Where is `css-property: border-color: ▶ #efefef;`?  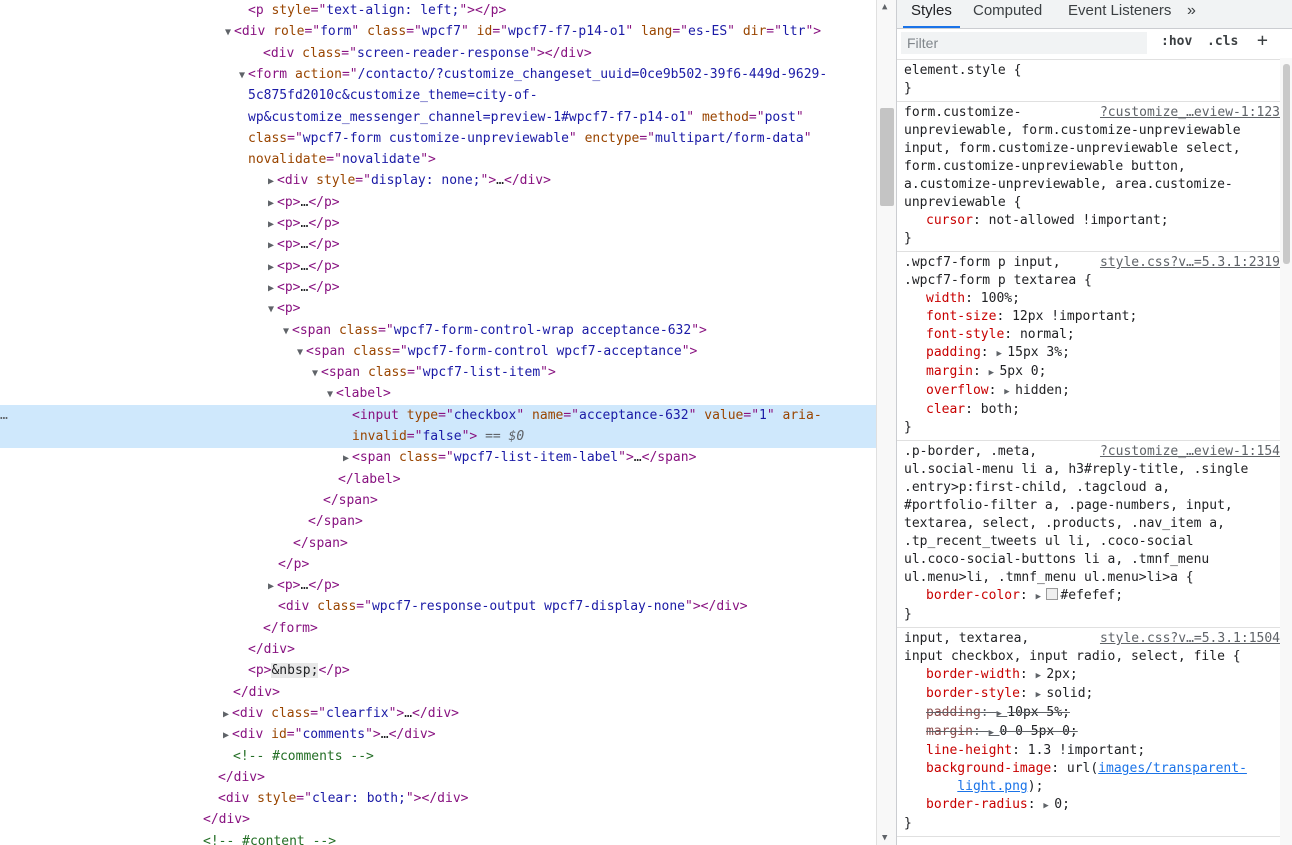 css-property: border-color: ▶ #efefef; is located at coordinates (1094, 596).